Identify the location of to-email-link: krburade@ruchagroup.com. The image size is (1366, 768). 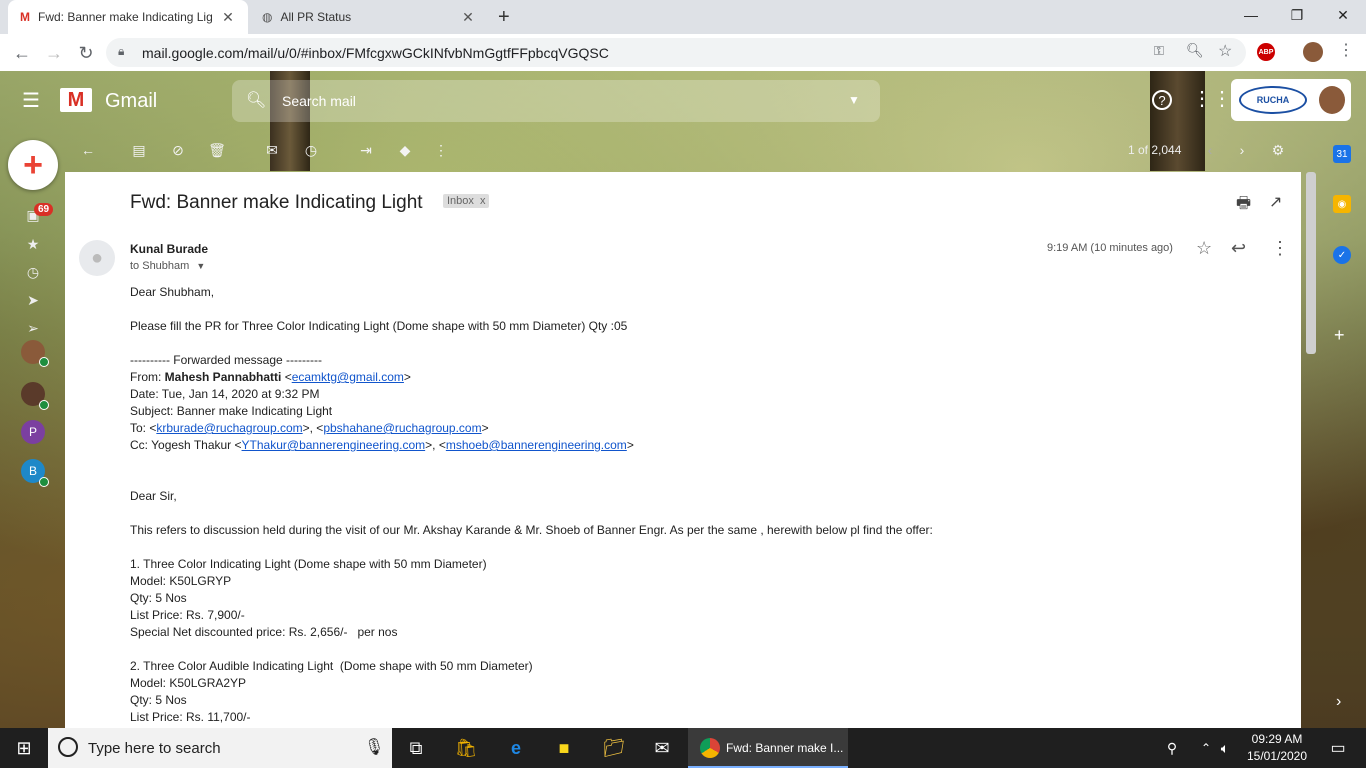
(229, 428).